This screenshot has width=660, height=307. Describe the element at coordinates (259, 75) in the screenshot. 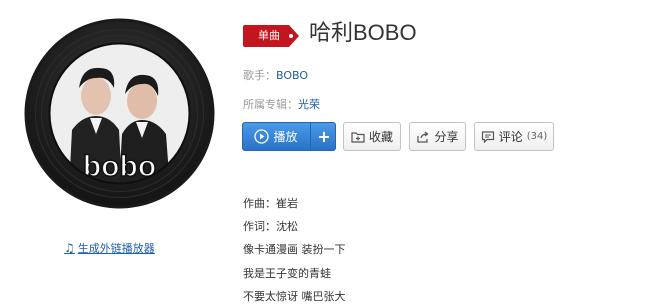

I see `singer-label: 歌手：` at that location.